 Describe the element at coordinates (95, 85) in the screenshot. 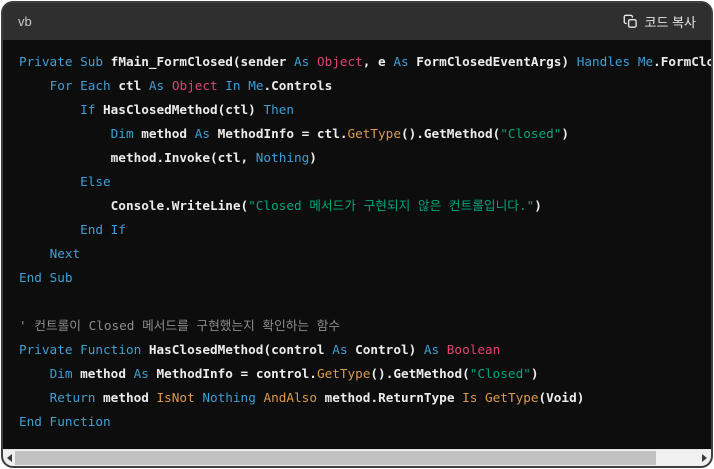

I see `code-token: Each` at that location.